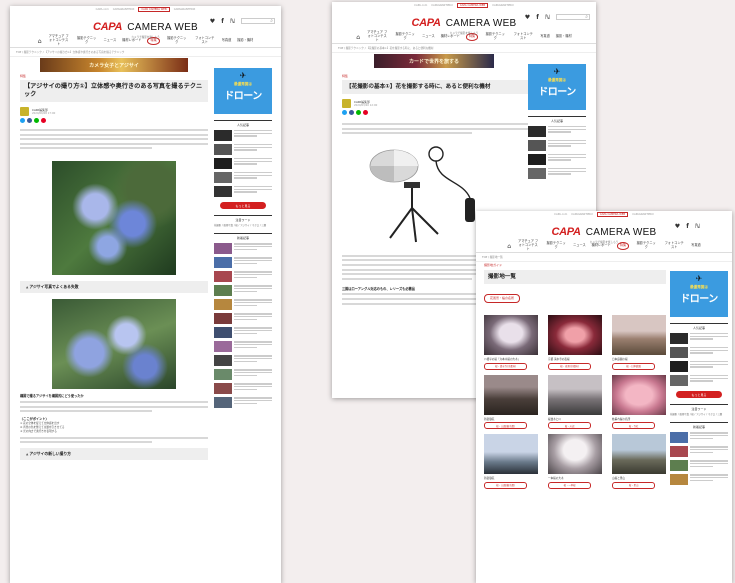 The width and height of the screenshot is (735, 583). What do you see at coordinates (154, 9) in the screenshot?
I see `top-link-active: CAPA CAMERA WEB` at bounding box center [154, 9].